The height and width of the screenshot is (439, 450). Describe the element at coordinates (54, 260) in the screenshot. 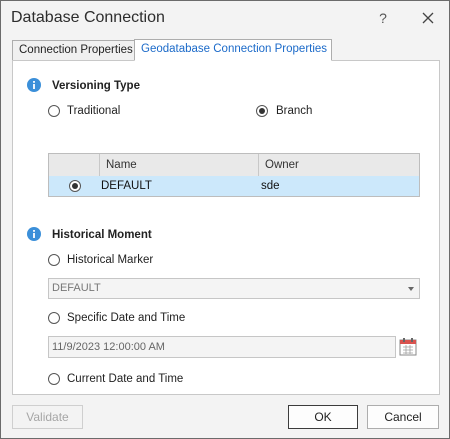

I see `radio-historical-marker` at that location.